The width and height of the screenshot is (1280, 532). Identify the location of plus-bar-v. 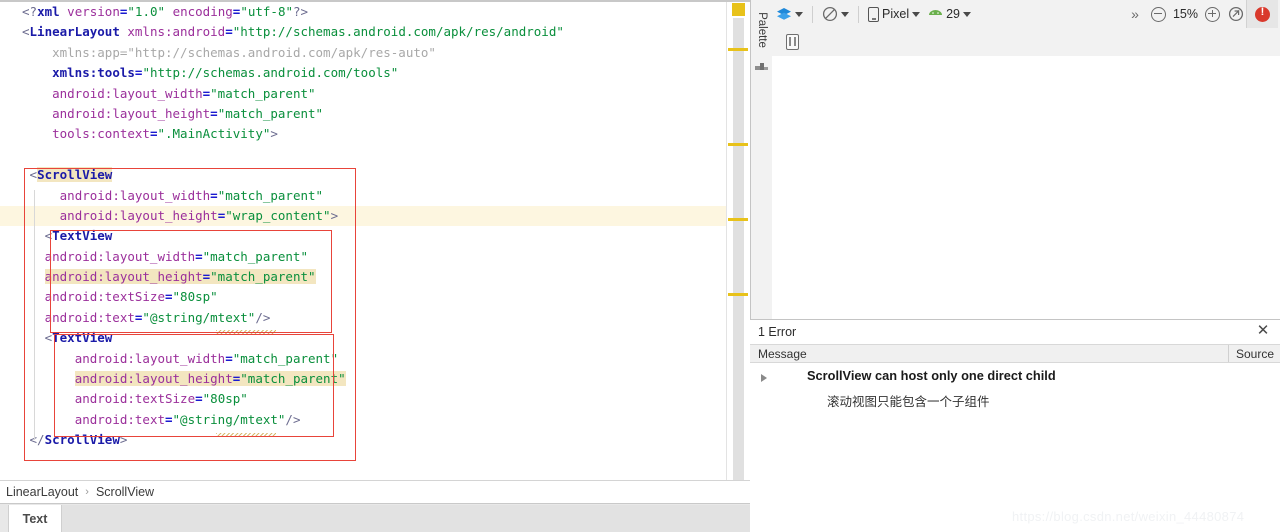
(1212, 13).